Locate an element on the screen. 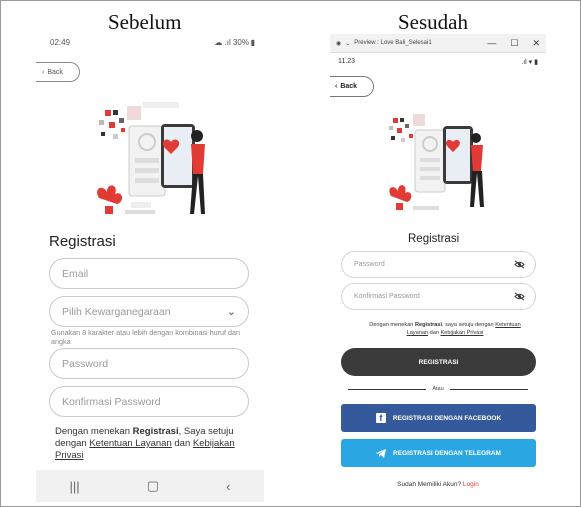  window-controls: — ☐ ✕ is located at coordinates (513, 43).